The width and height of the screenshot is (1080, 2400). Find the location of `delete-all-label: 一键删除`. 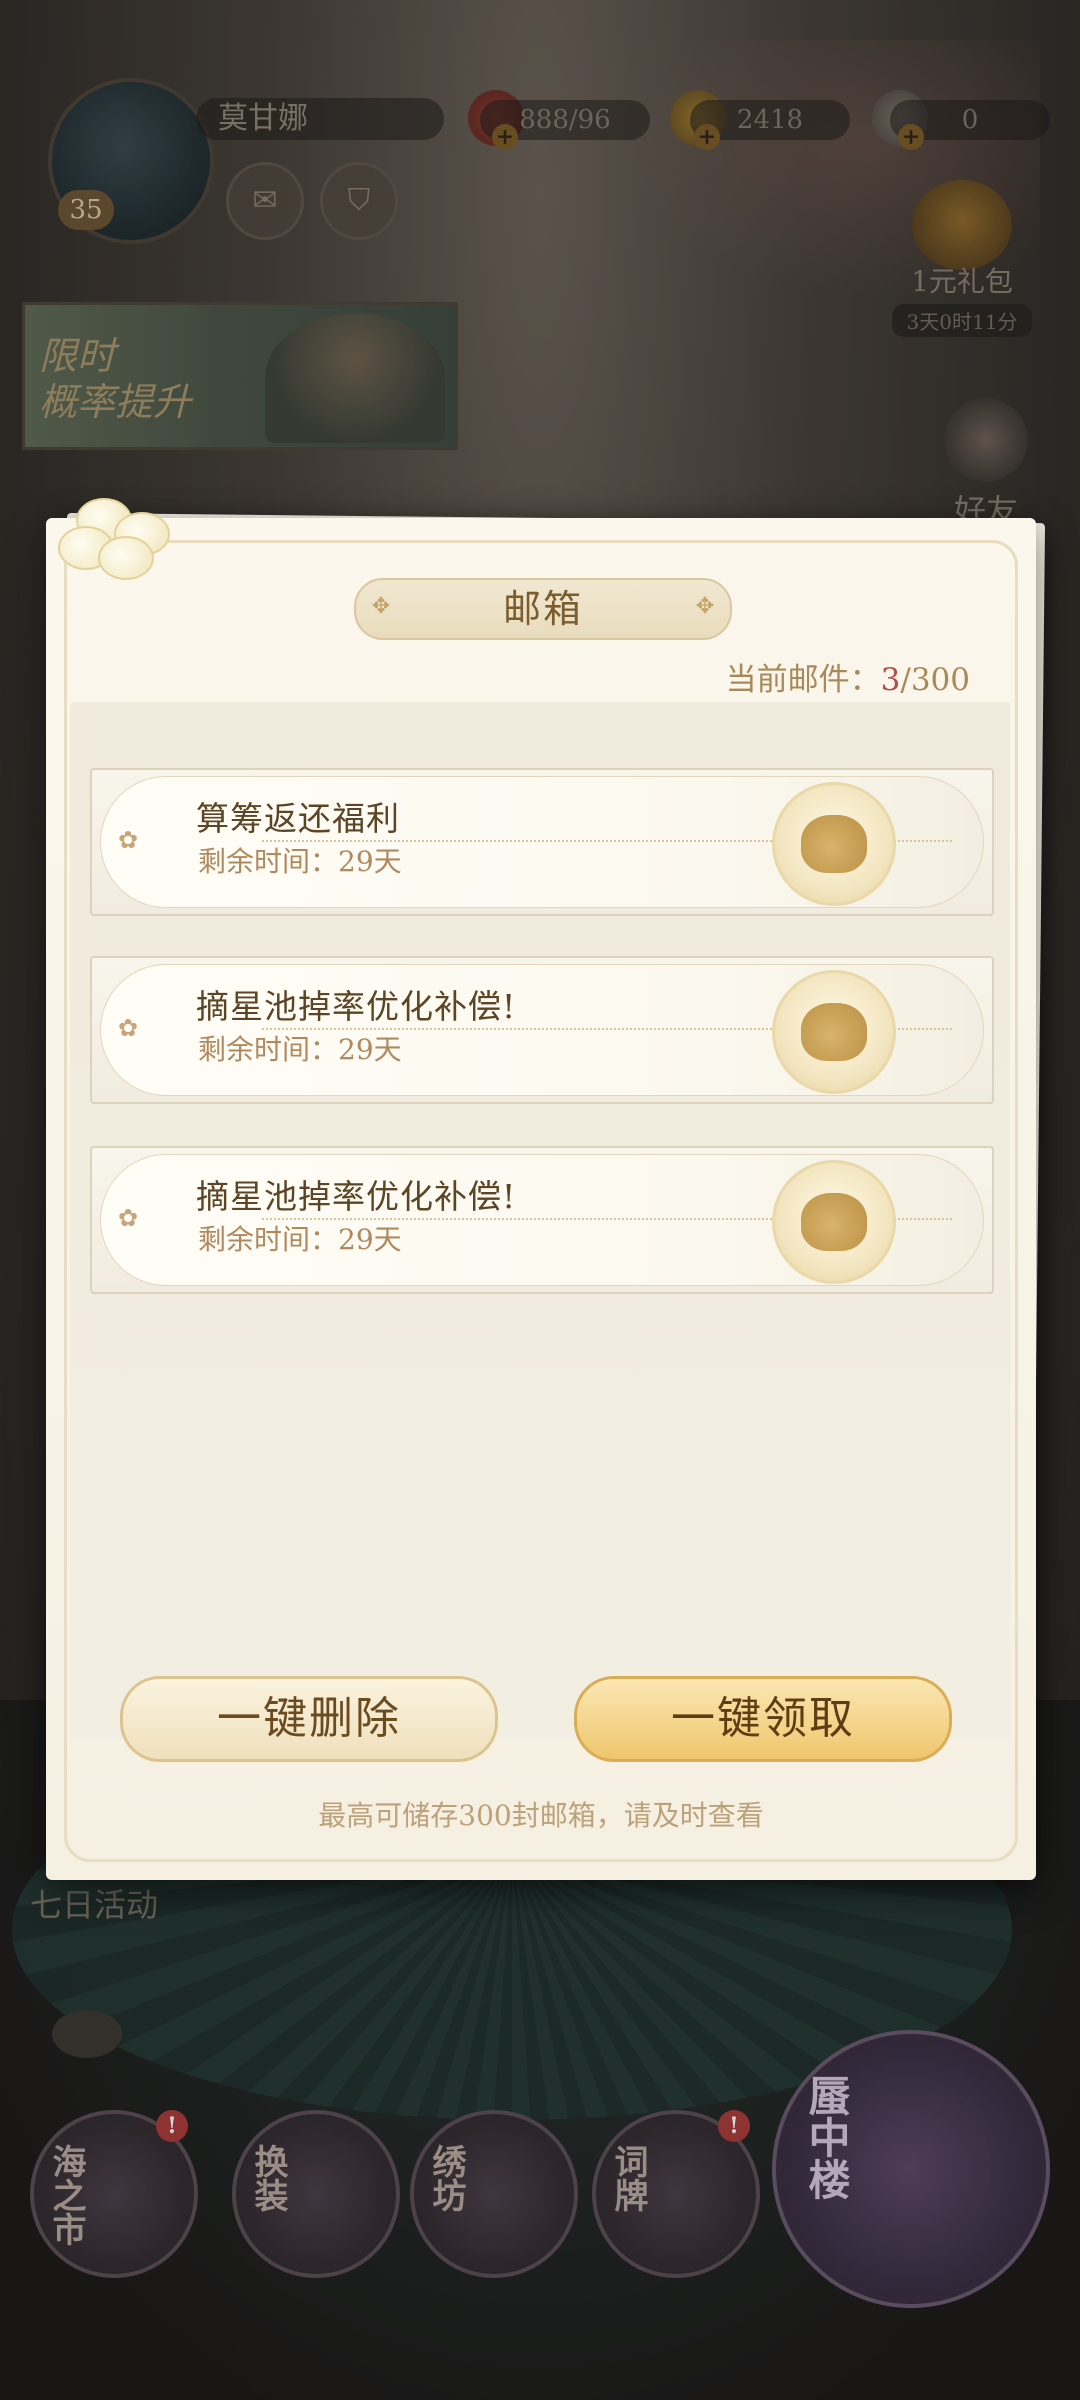

delete-all-label: 一键删除 is located at coordinates (309, 1718).